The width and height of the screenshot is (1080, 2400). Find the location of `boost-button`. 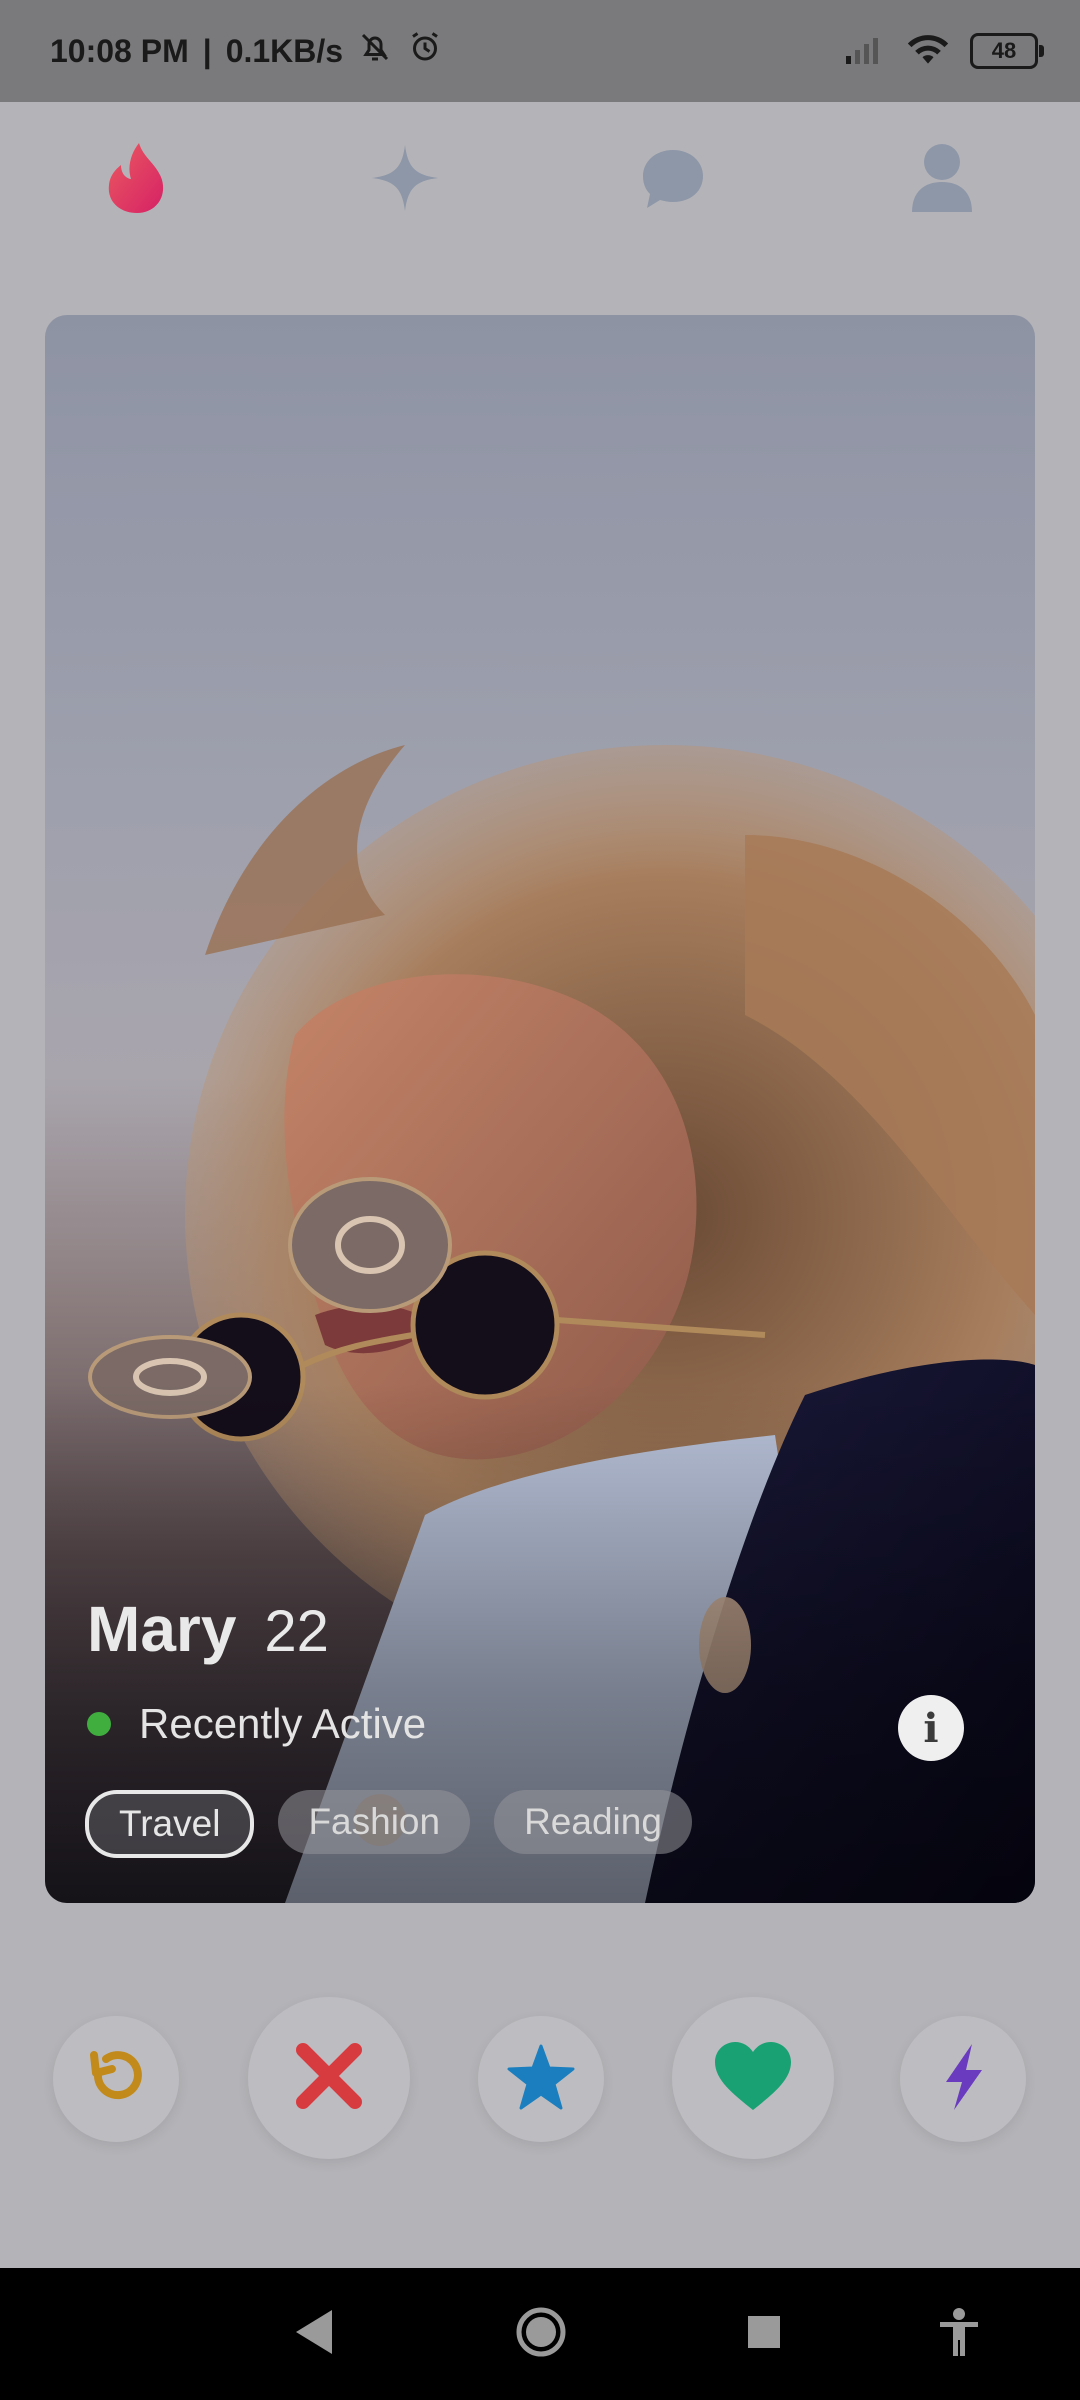

boost-button is located at coordinates (963, 2079).